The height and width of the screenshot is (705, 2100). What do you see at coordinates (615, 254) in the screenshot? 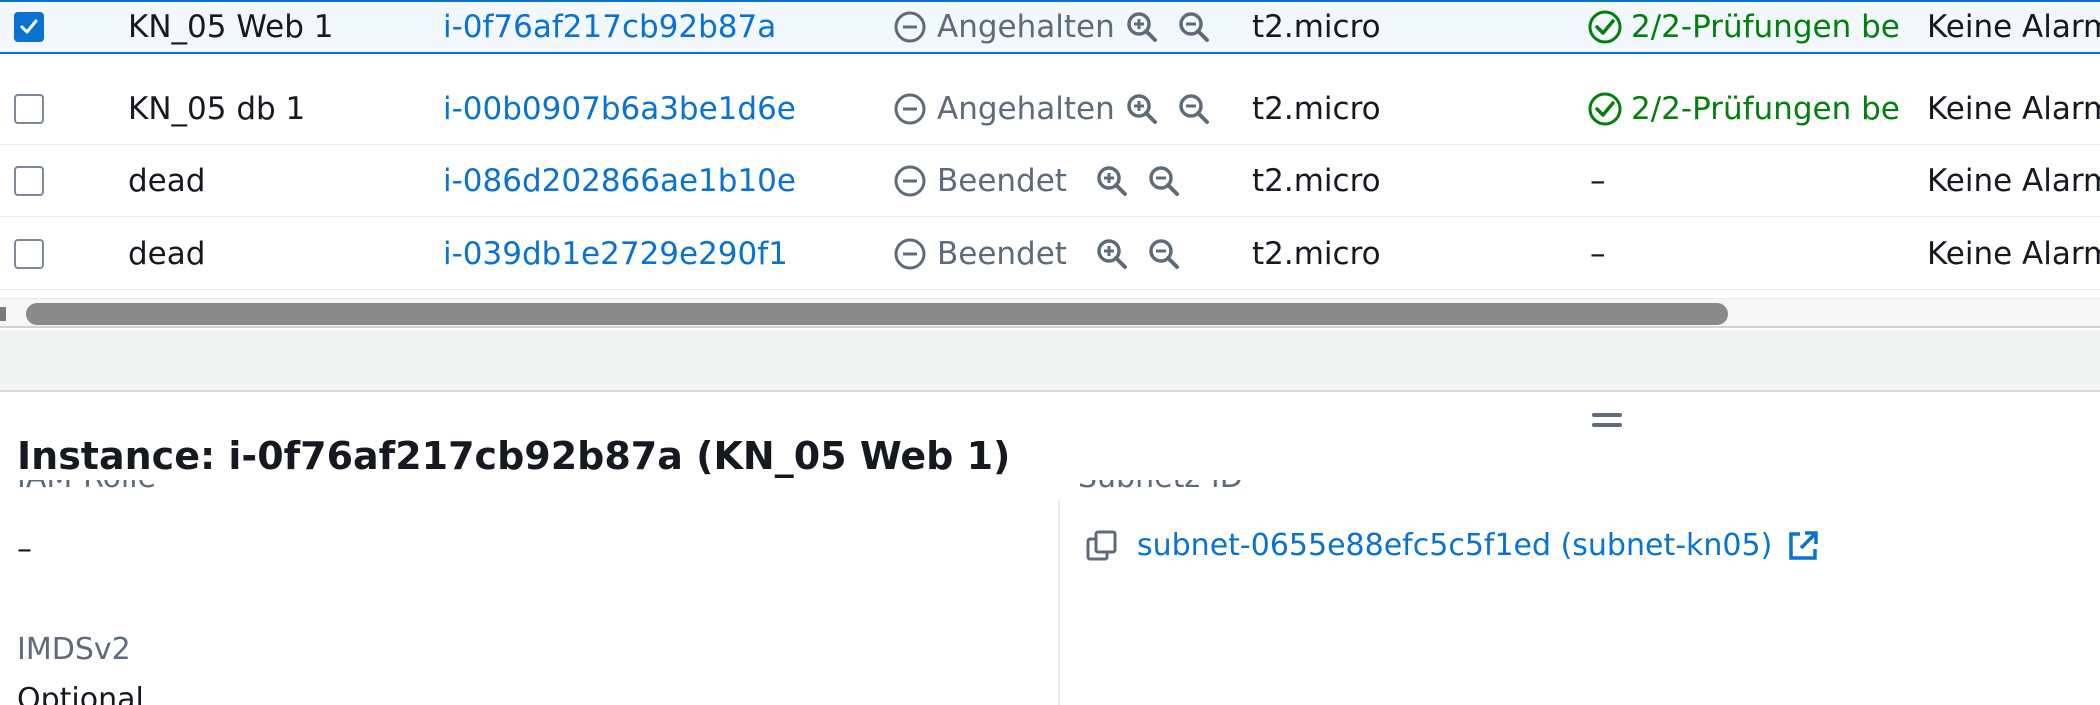
I see `instance-id-link: i-039db1e2729e290f1` at bounding box center [615, 254].